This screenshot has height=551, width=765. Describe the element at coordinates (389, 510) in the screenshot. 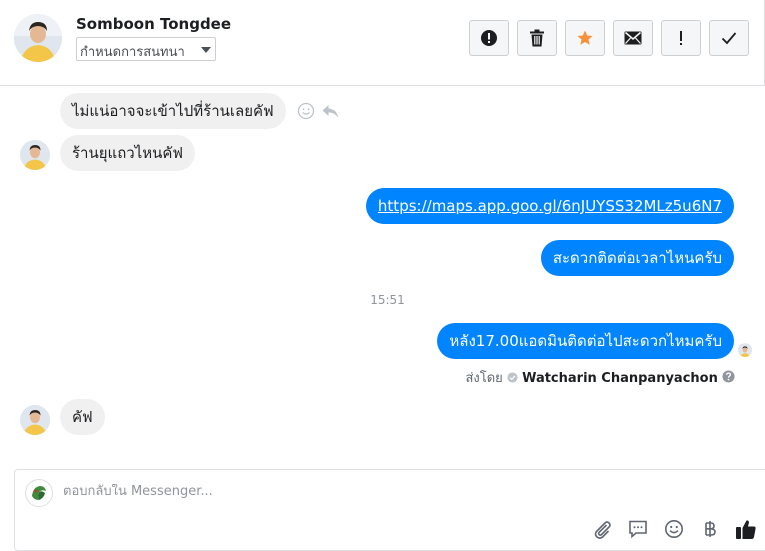

I see `reply-composer` at that location.